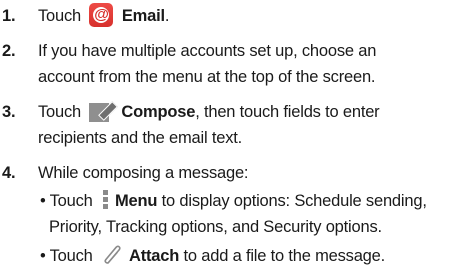  What do you see at coordinates (158, 112) in the screenshot?
I see `compose-label: Compose` at bounding box center [158, 112].